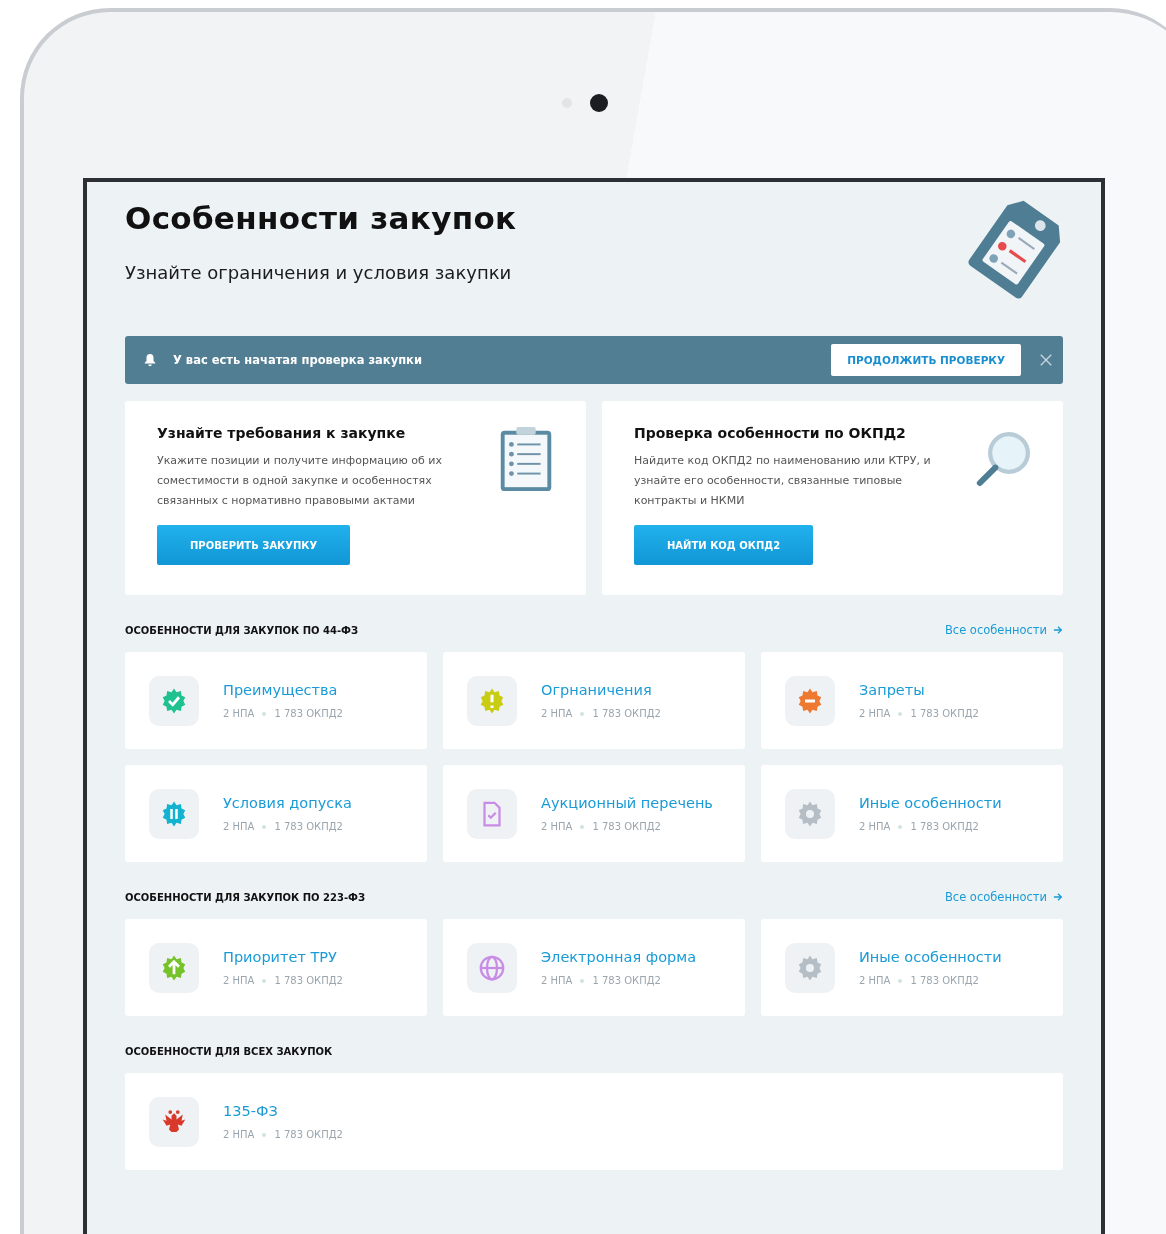 The height and width of the screenshot is (1234, 1166). Describe the element at coordinates (276, 967) in the screenshot. I see `feature-card: Приоритет ТРУ 2 НПА 1 783 ОКПД2` at that location.